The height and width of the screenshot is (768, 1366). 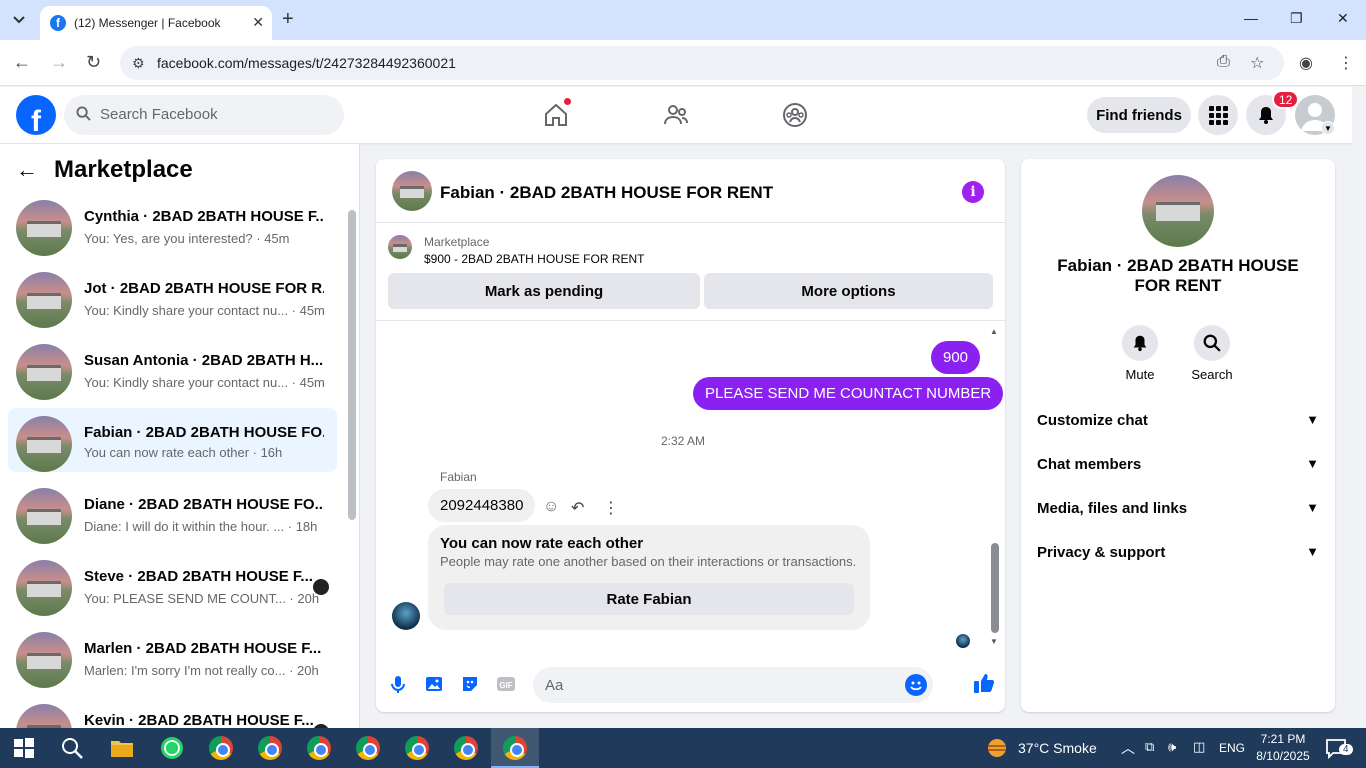 What do you see at coordinates (557, 113) in the screenshot?
I see `home-icon` at bounding box center [557, 113].